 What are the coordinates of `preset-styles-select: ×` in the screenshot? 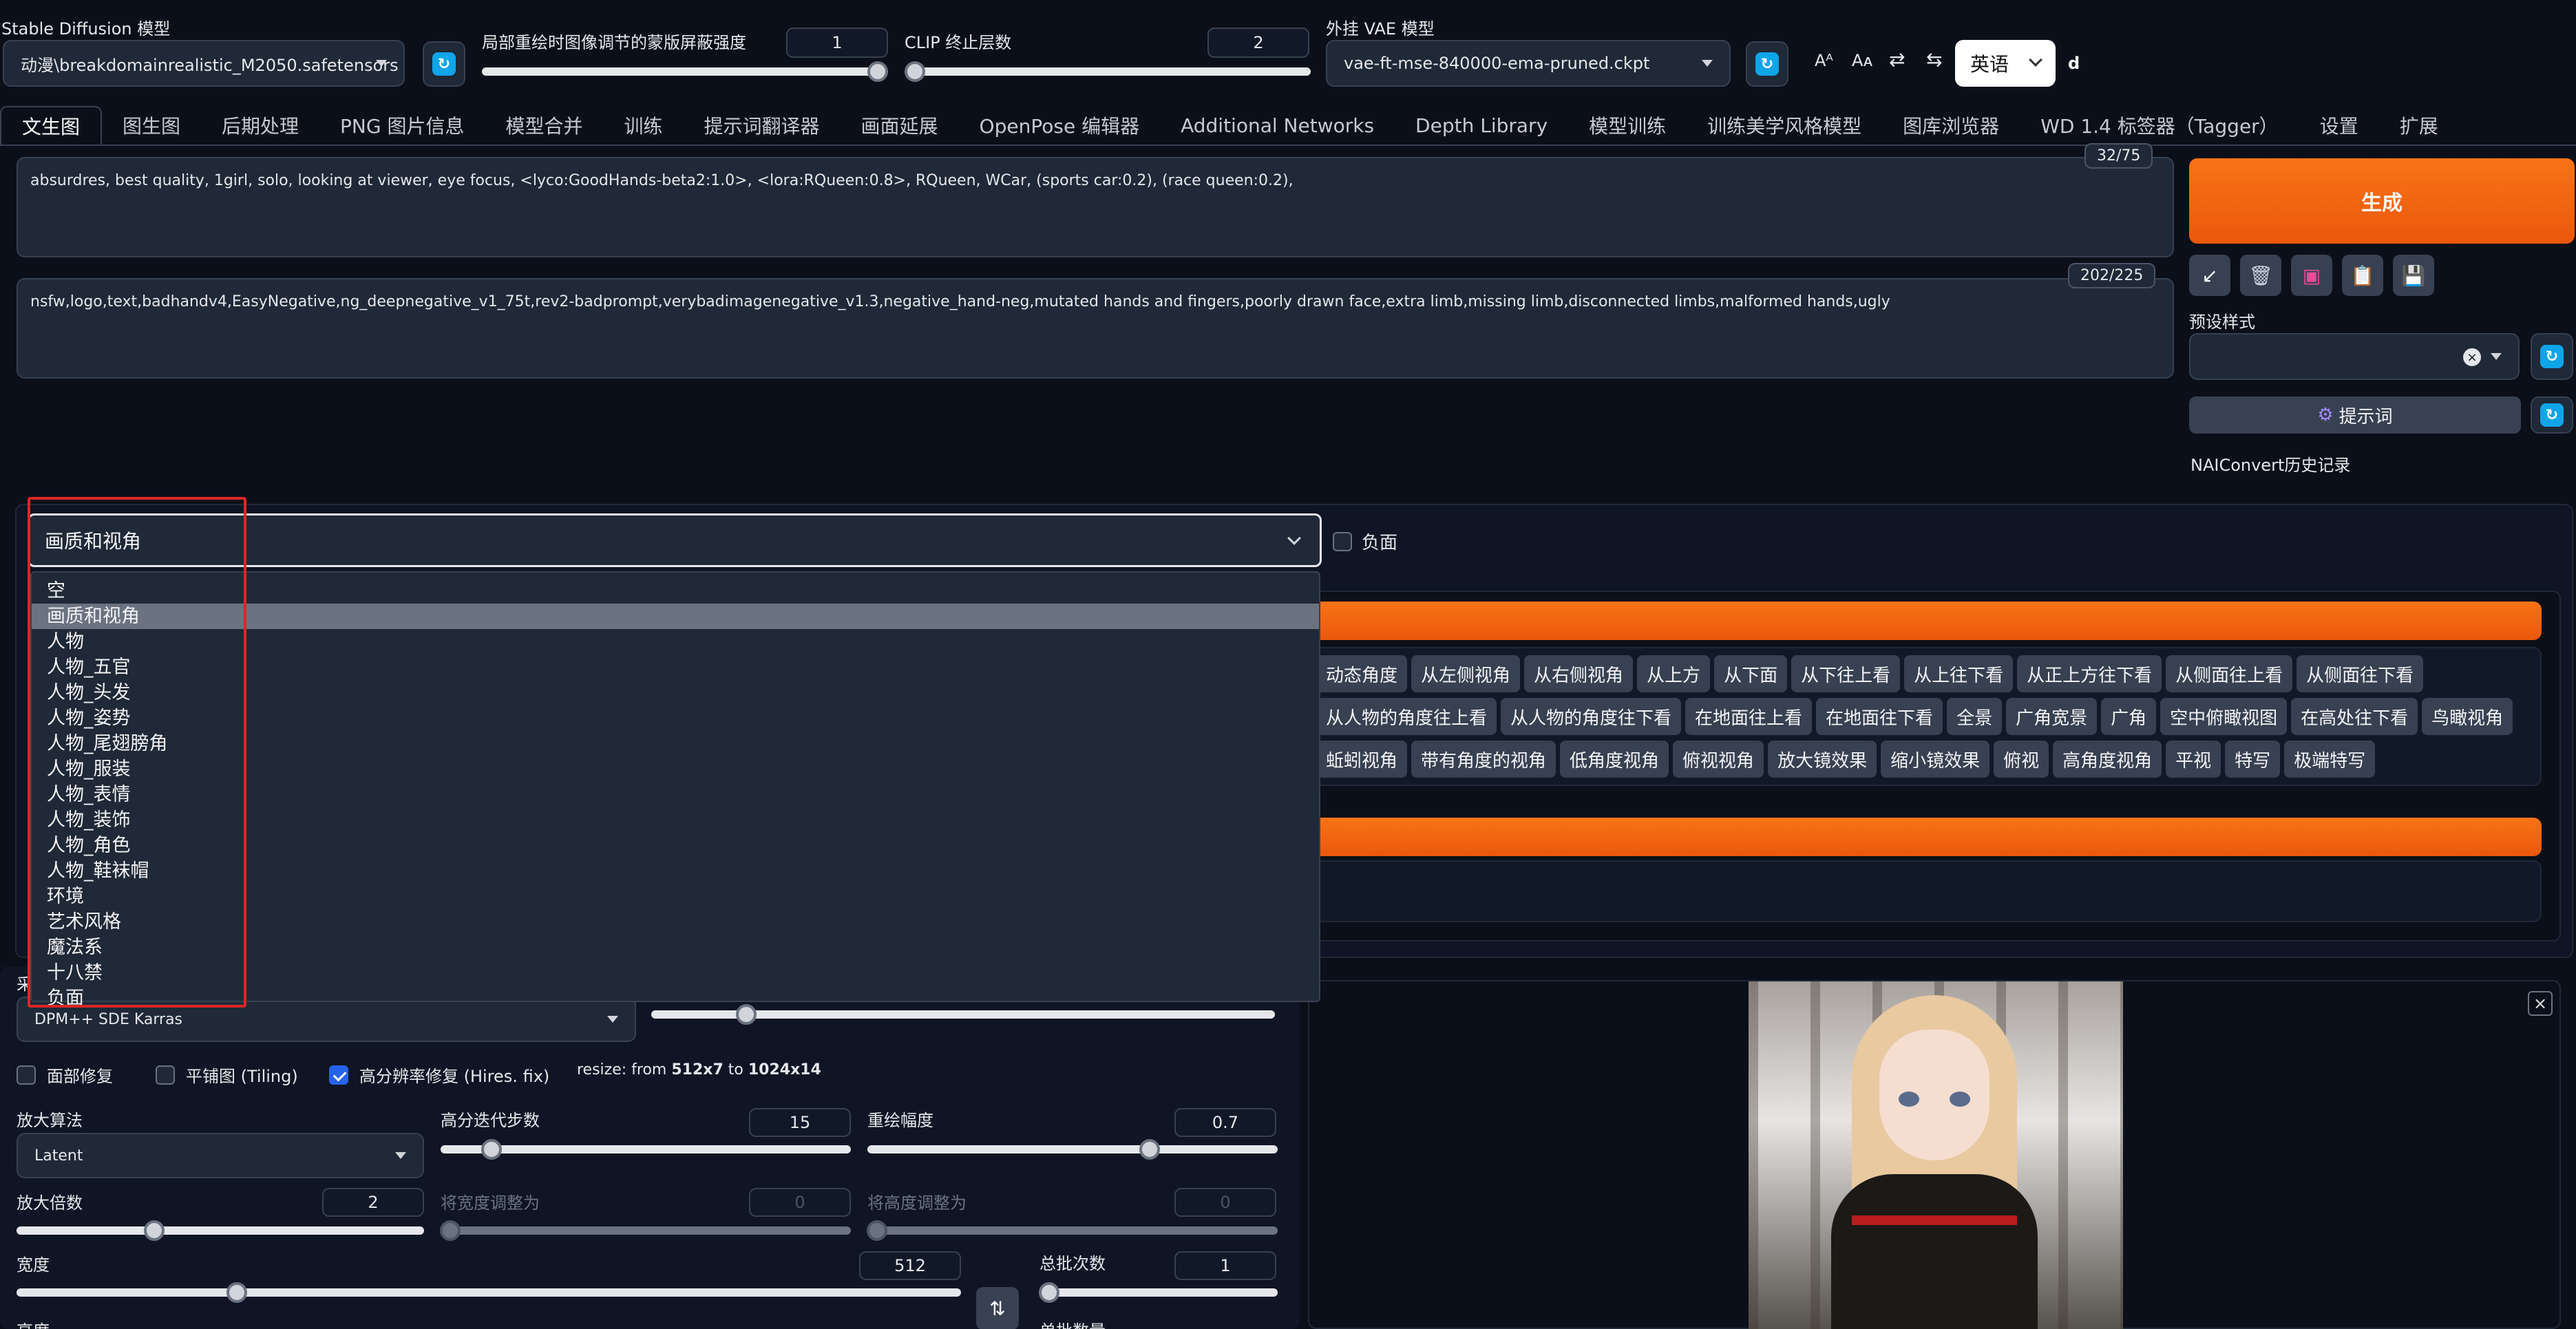 It's located at (2355, 356).